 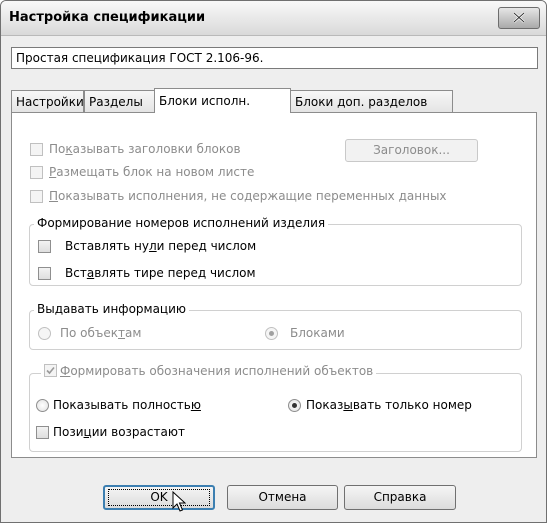 What do you see at coordinates (282, 497) in the screenshot?
I see `cancel-button: Отмена` at bounding box center [282, 497].